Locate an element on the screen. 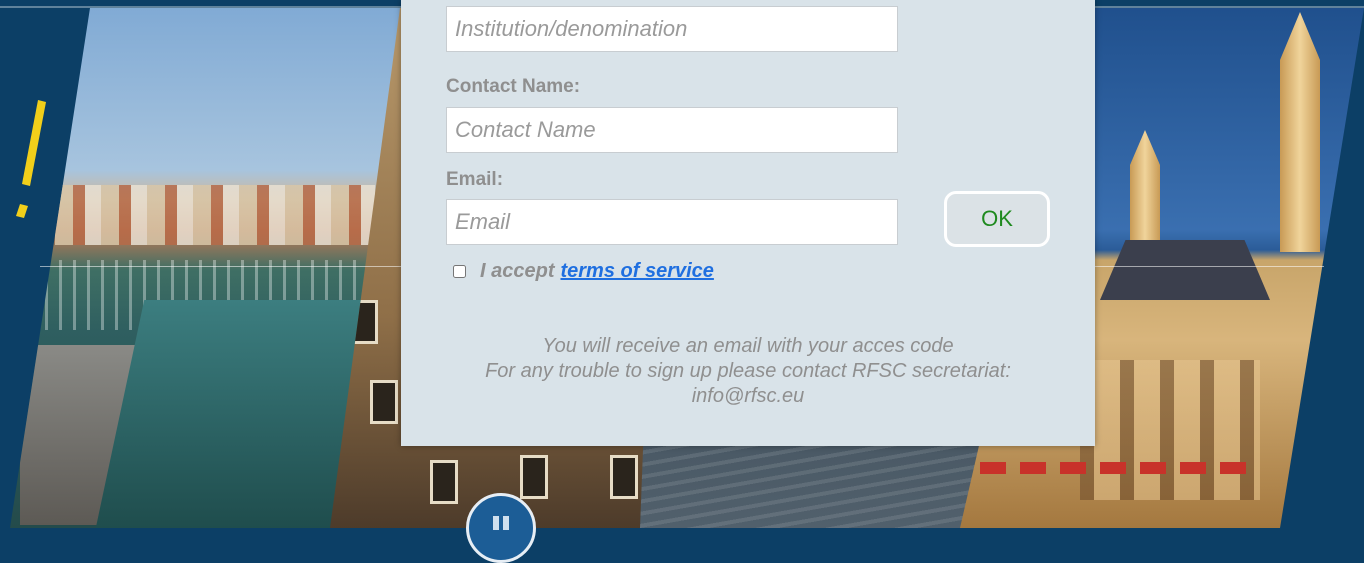 The height and width of the screenshot is (563, 1364). cathedral-roof is located at coordinates (1185, 270).